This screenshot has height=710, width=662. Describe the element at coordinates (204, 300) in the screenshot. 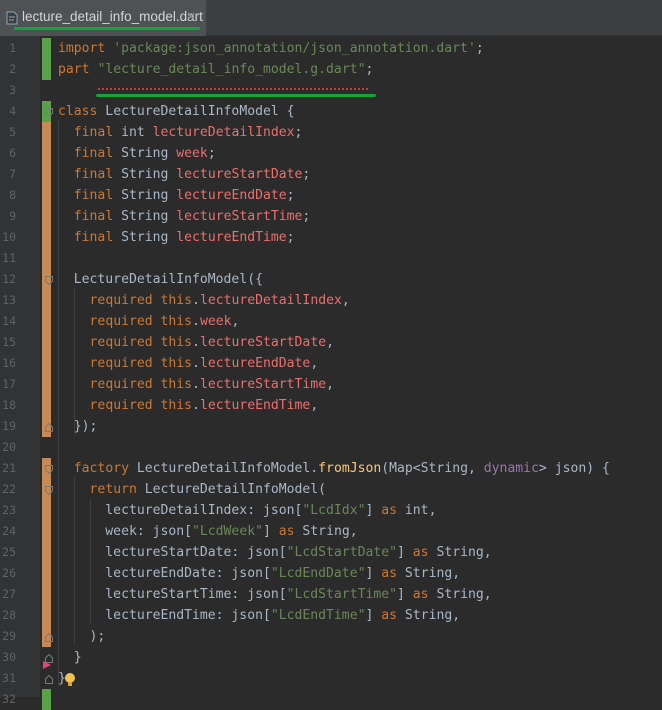

I see `code-text: required this.lectureDetailIndex,` at that location.